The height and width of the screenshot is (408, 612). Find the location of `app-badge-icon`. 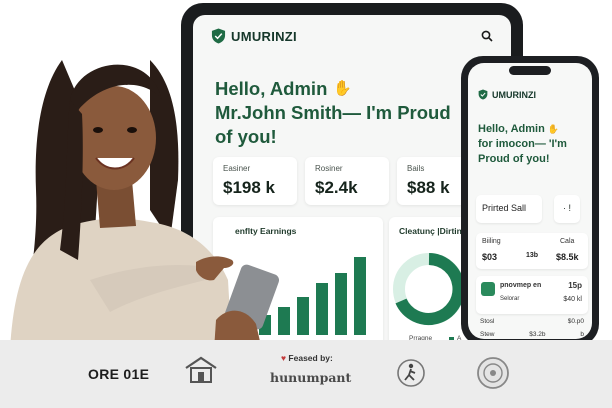

app-badge-icon is located at coordinates (488, 289).